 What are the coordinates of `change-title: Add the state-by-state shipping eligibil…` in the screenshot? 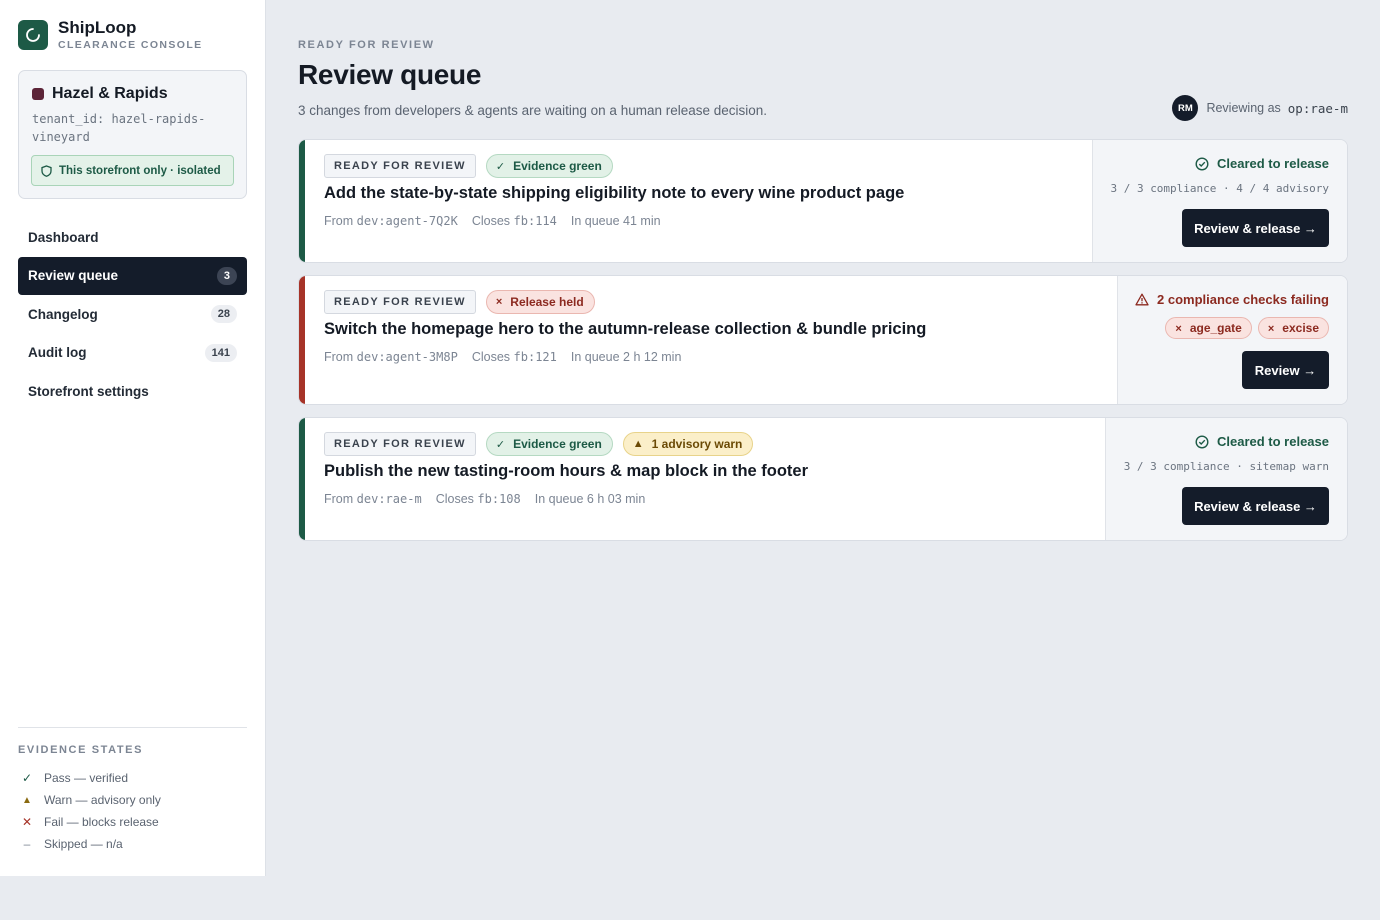 It's located at (614, 193).